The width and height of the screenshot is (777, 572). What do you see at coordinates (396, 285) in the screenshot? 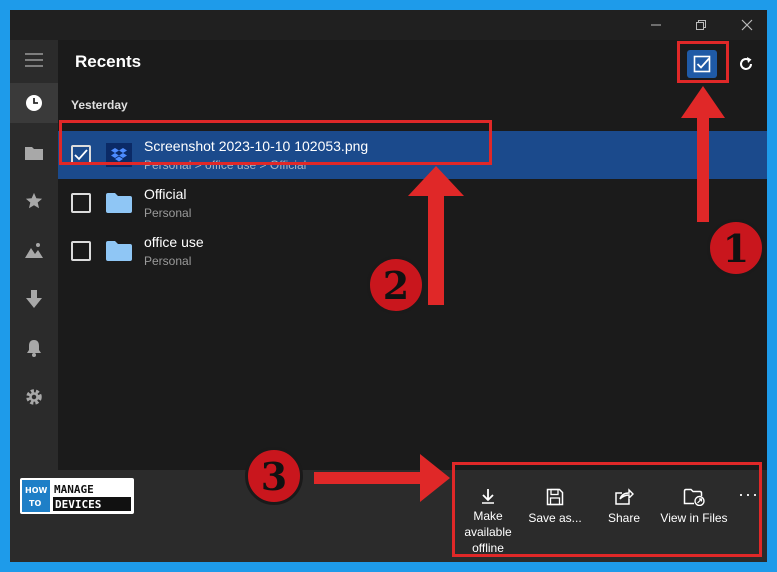
I see `annotation-badge-2: 2` at bounding box center [396, 285].